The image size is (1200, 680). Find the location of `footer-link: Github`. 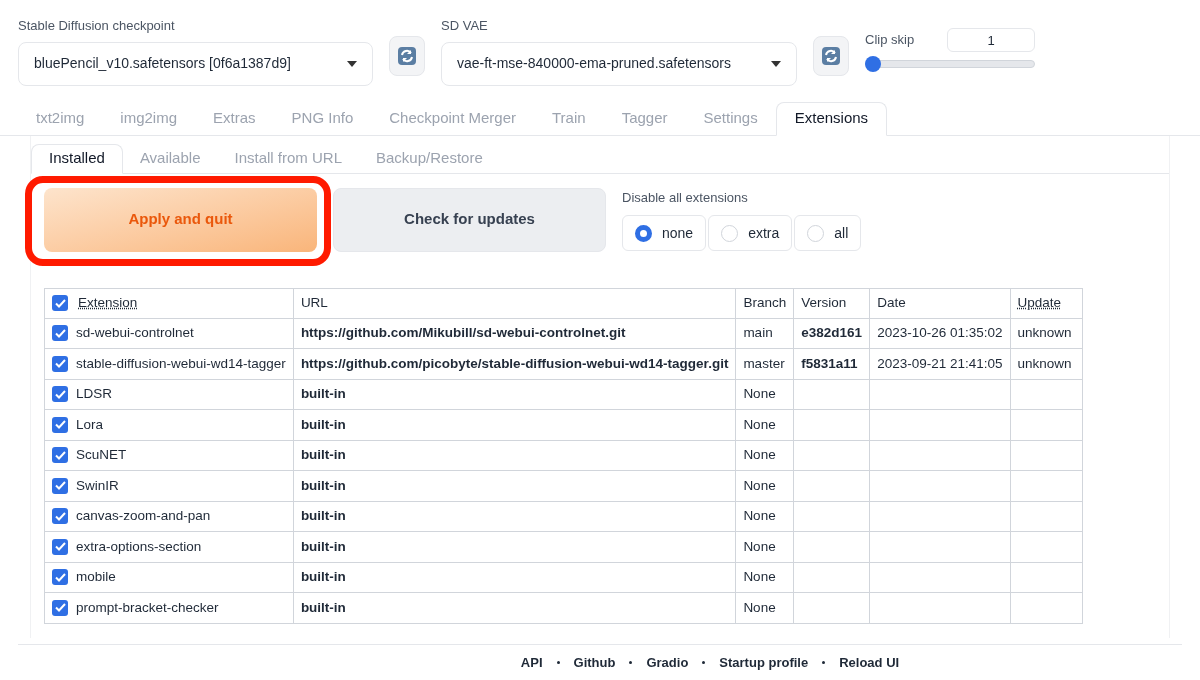

footer-link: Github is located at coordinates (594, 662).